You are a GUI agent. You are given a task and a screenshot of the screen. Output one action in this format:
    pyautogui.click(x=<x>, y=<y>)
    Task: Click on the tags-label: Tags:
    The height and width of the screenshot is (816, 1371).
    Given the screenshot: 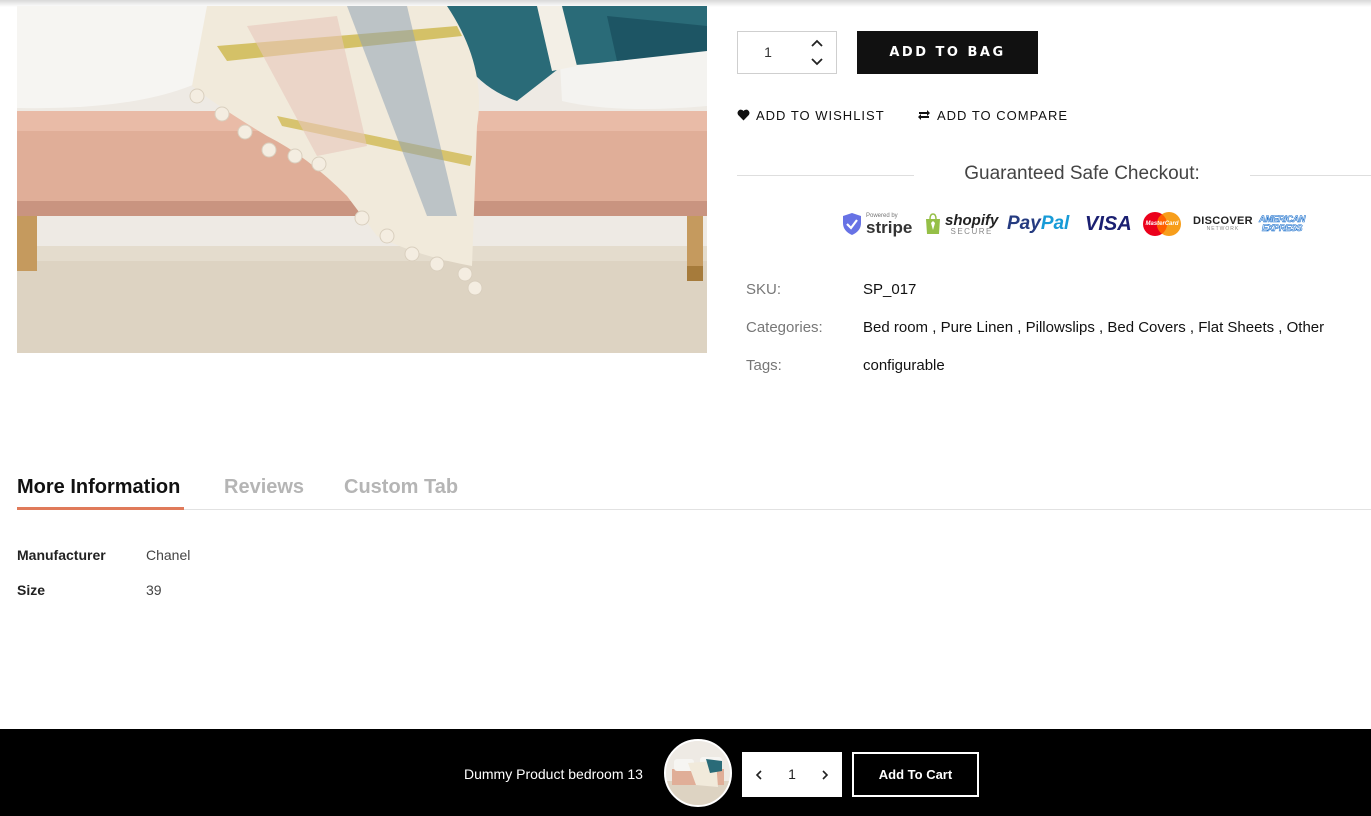 What is the action you would take?
    pyautogui.click(x=764, y=365)
    